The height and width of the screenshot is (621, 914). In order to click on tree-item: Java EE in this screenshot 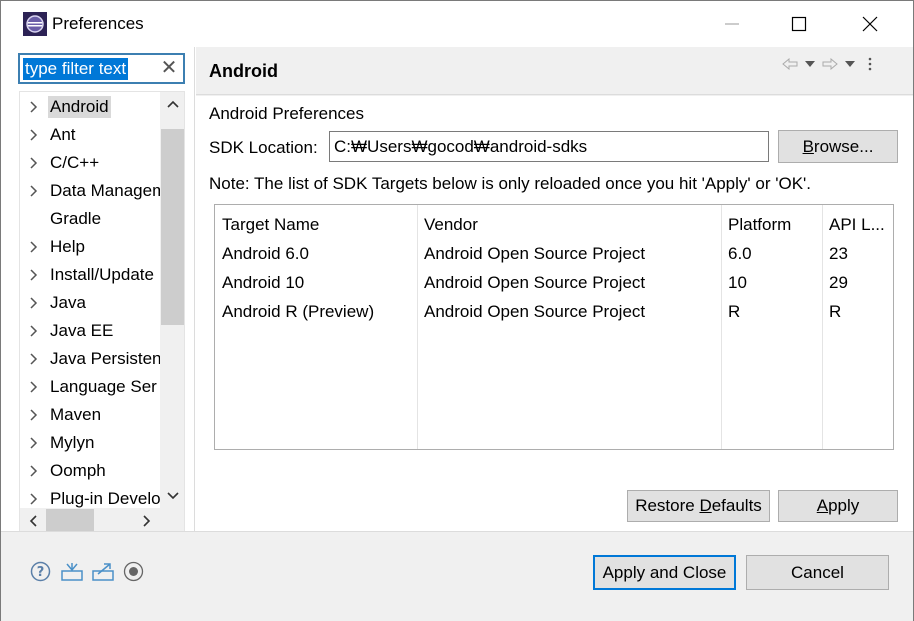, I will do `click(92, 331)`.